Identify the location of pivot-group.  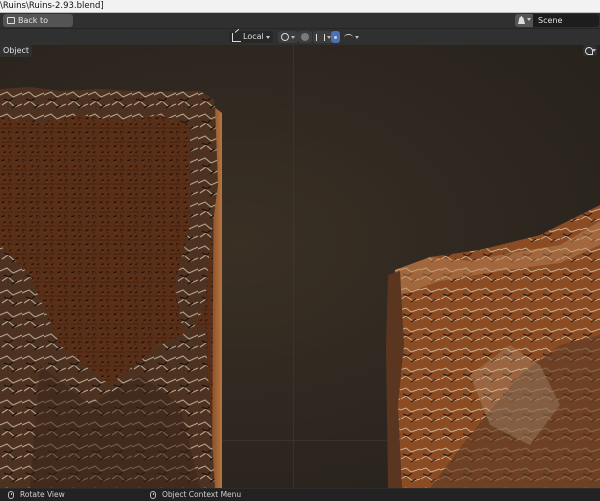
(288, 37).